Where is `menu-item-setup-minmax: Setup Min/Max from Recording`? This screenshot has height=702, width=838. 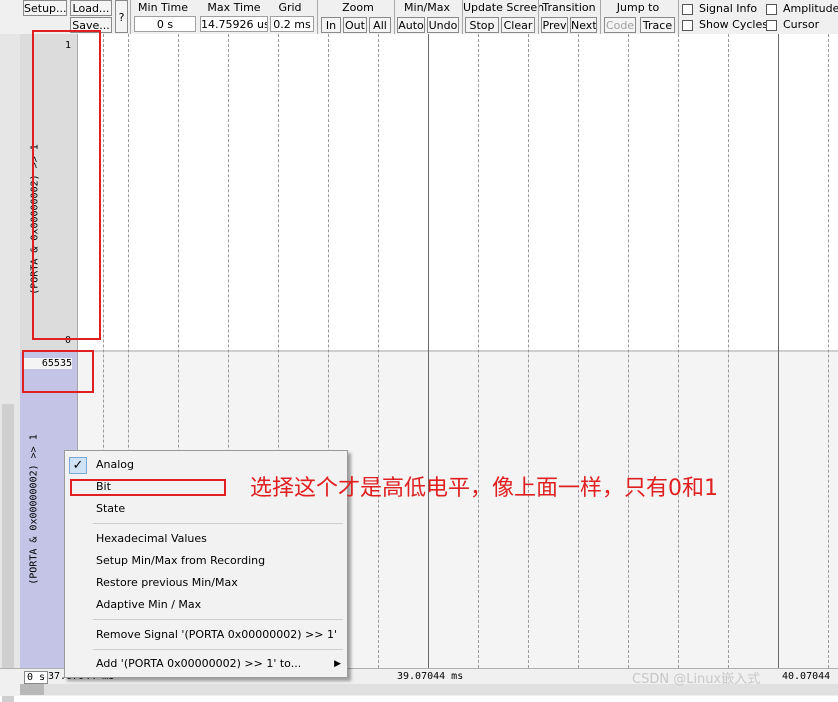
menu-item-setup-minmax: Setup Min/Max from Recording is located at coordinates (206, 561).